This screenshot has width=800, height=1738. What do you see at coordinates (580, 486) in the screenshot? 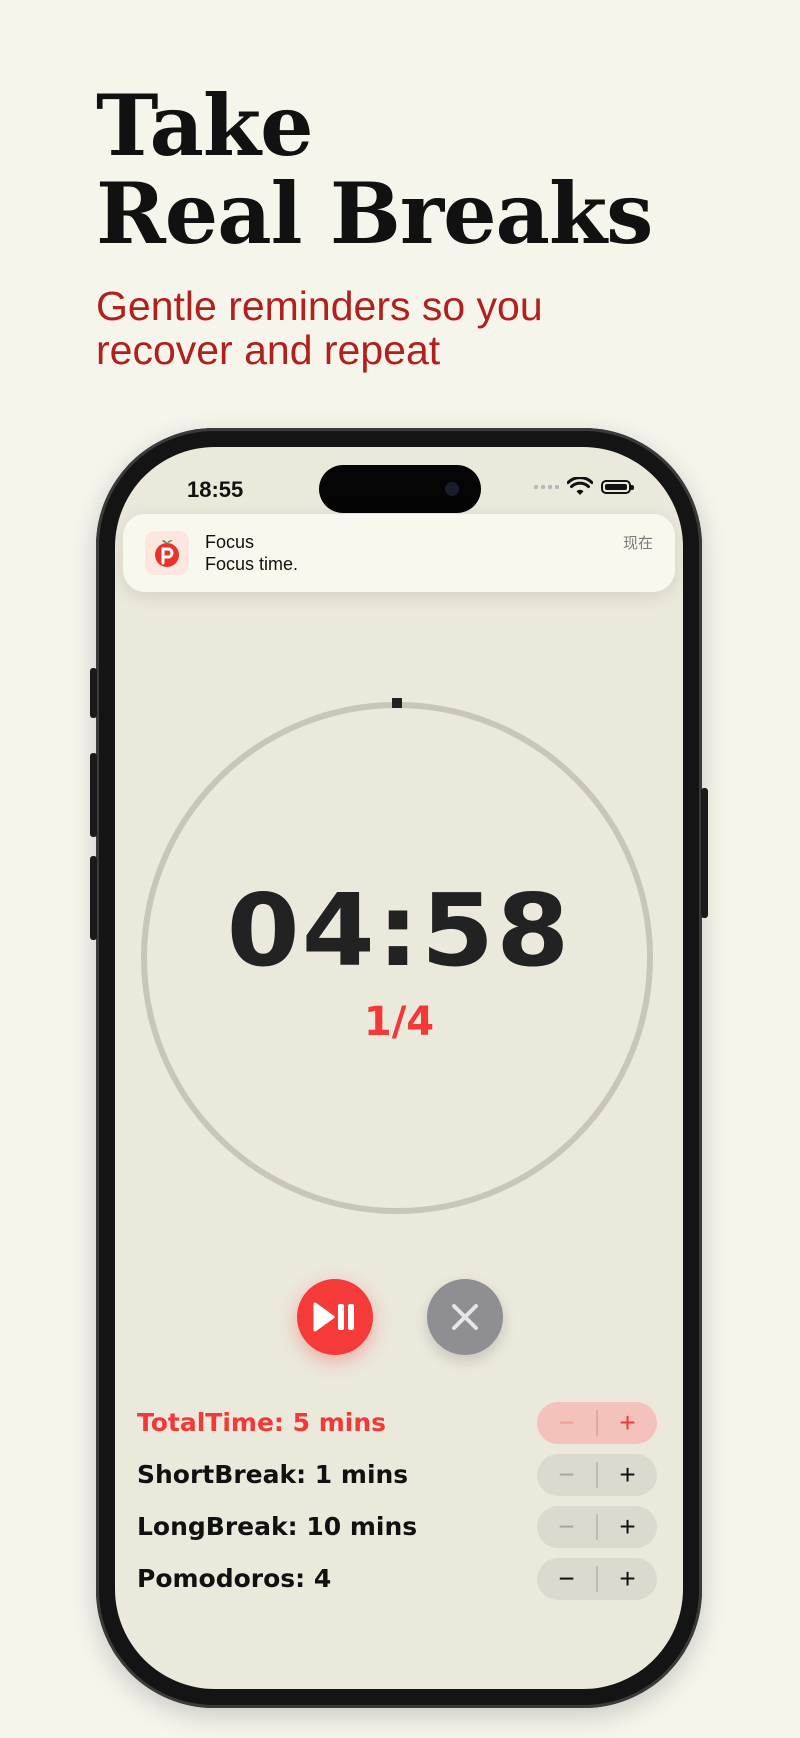
I see `wifi-icon` at bounding box center [580, 486].